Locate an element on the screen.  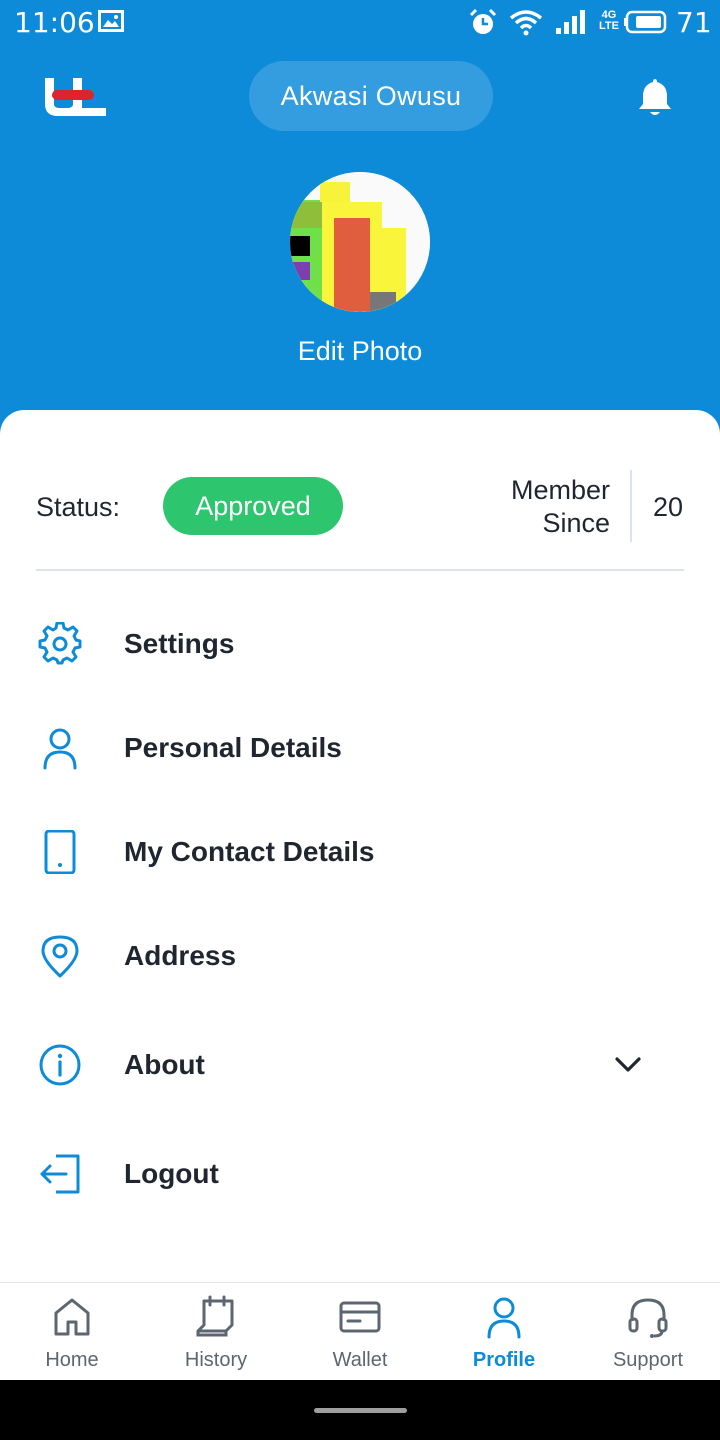
menu-item-contact-details: My Contact Details is located at coordinates (360, 852).